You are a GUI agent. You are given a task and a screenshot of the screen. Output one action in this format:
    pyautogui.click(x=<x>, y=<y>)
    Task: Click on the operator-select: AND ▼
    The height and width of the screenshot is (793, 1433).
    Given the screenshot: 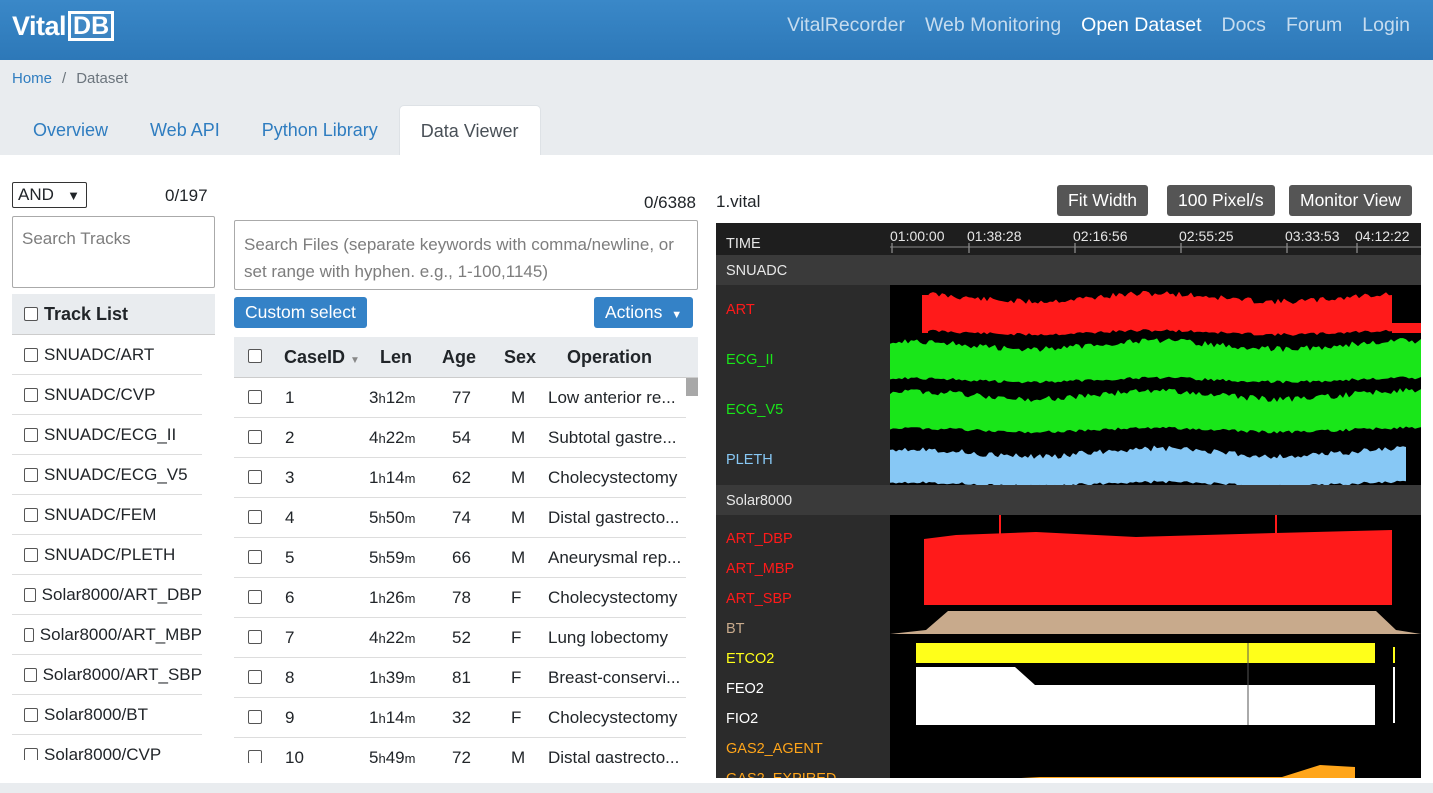 What is the action you would take?
    pyautogui.click(x=49, y=195)
    